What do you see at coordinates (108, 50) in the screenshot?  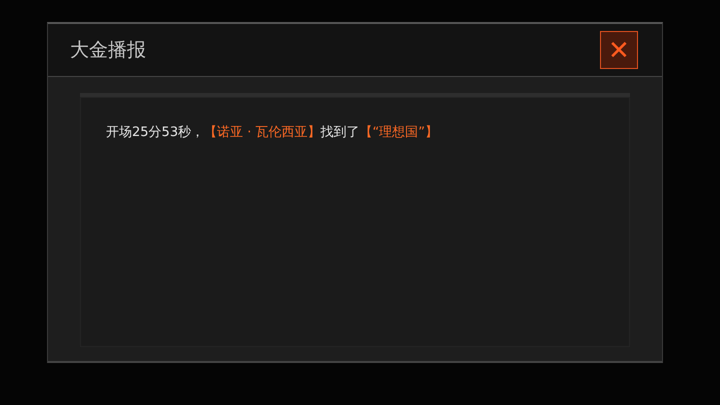 I see `dialog-title: 大金播报` at bounding box center [108, 50].